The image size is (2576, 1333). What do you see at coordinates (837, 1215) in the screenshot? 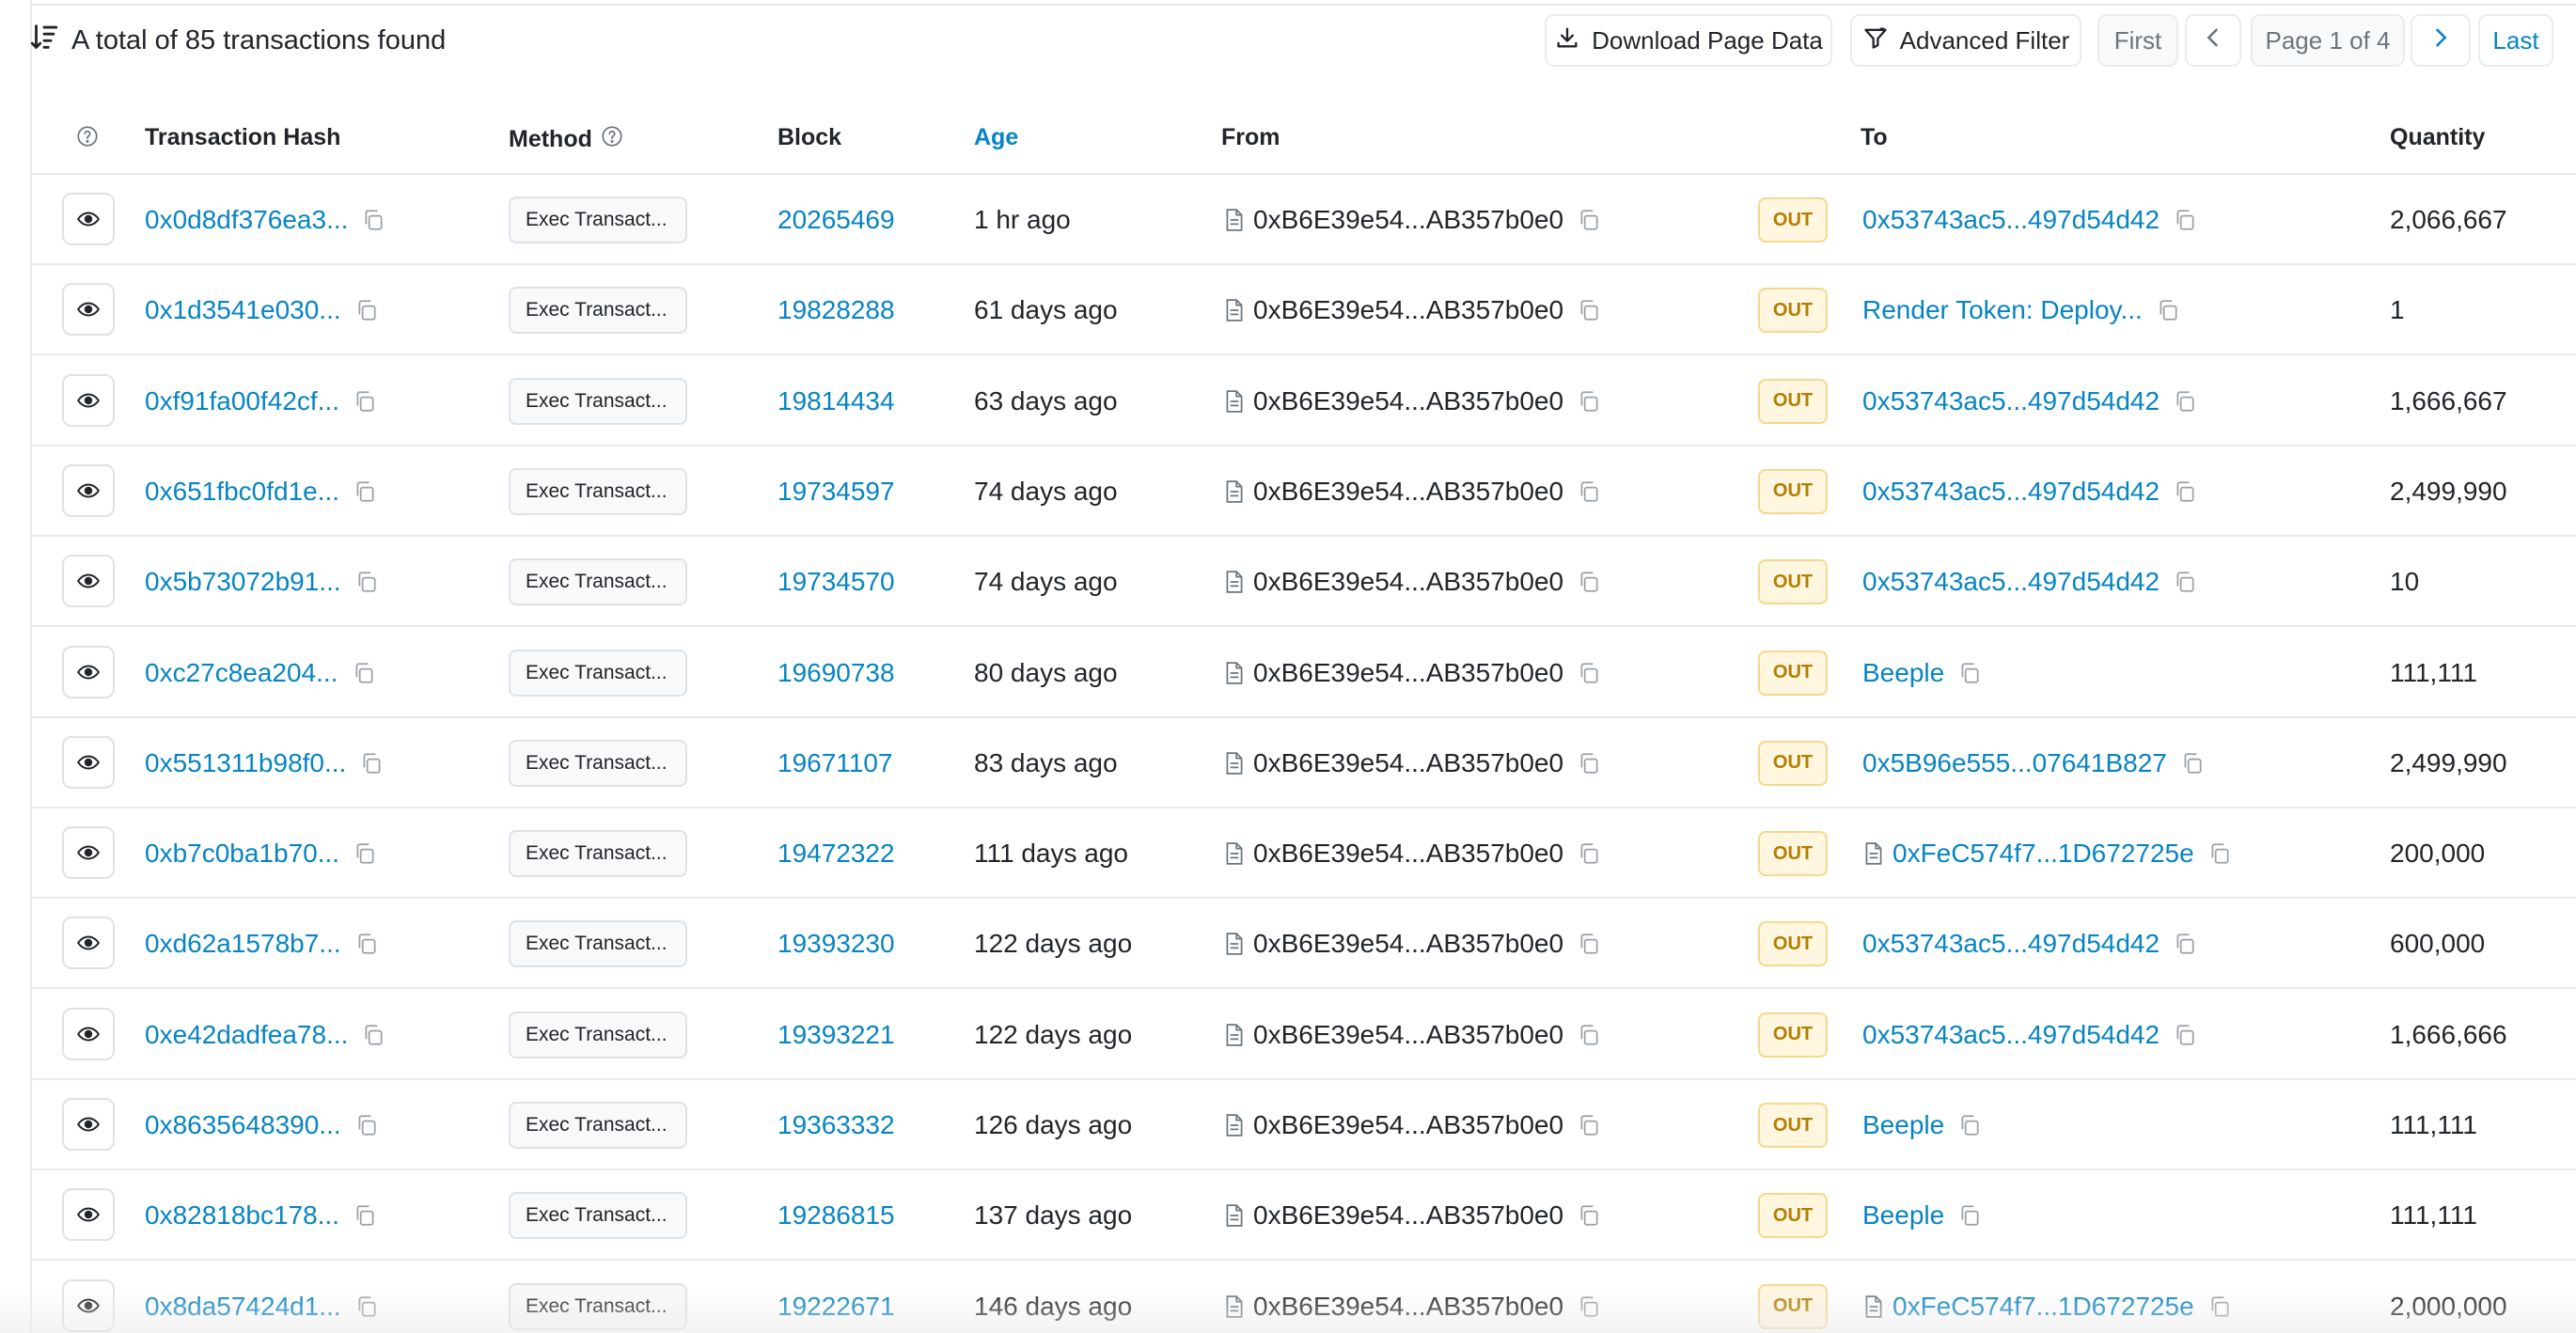
I see `block-link: 19286815` at bounding box center [837, 1215].